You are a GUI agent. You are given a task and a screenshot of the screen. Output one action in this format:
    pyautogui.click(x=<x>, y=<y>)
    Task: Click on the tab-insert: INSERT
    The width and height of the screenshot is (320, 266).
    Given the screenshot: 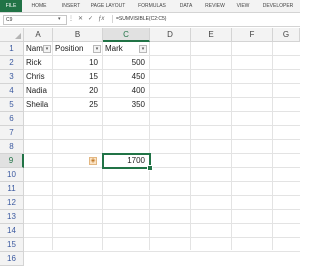 What is the action you would take?
    pyautogui.click(x=71, y=6)
    